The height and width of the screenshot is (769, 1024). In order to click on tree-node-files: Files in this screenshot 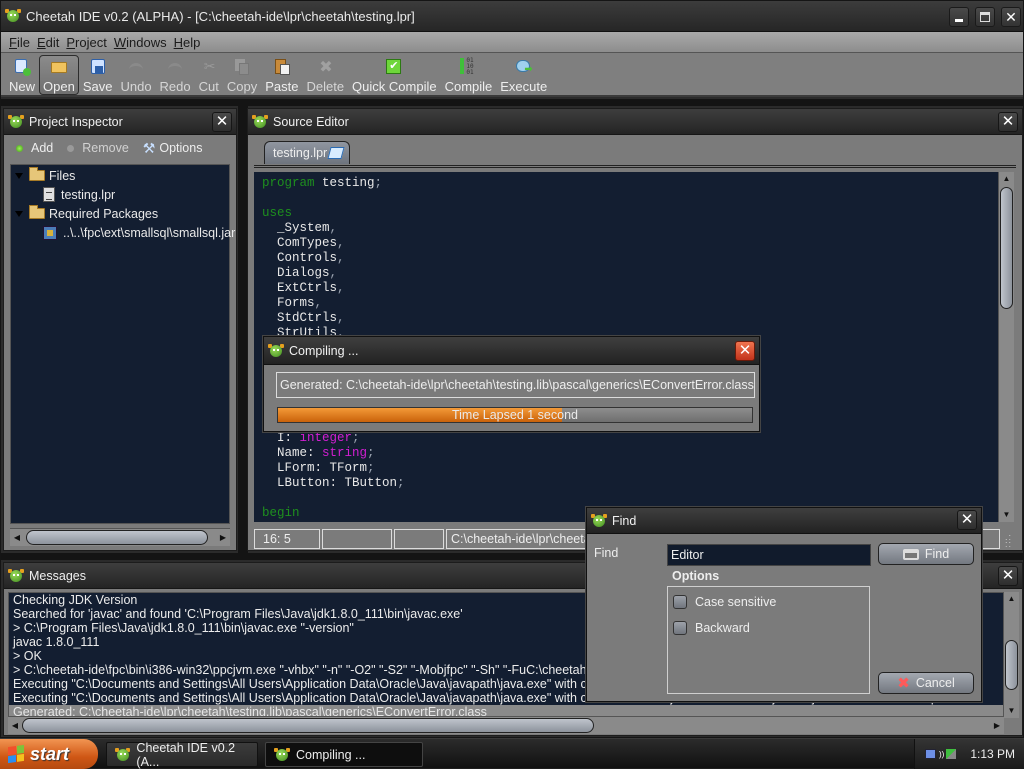, I will do `click(45, 175)`.